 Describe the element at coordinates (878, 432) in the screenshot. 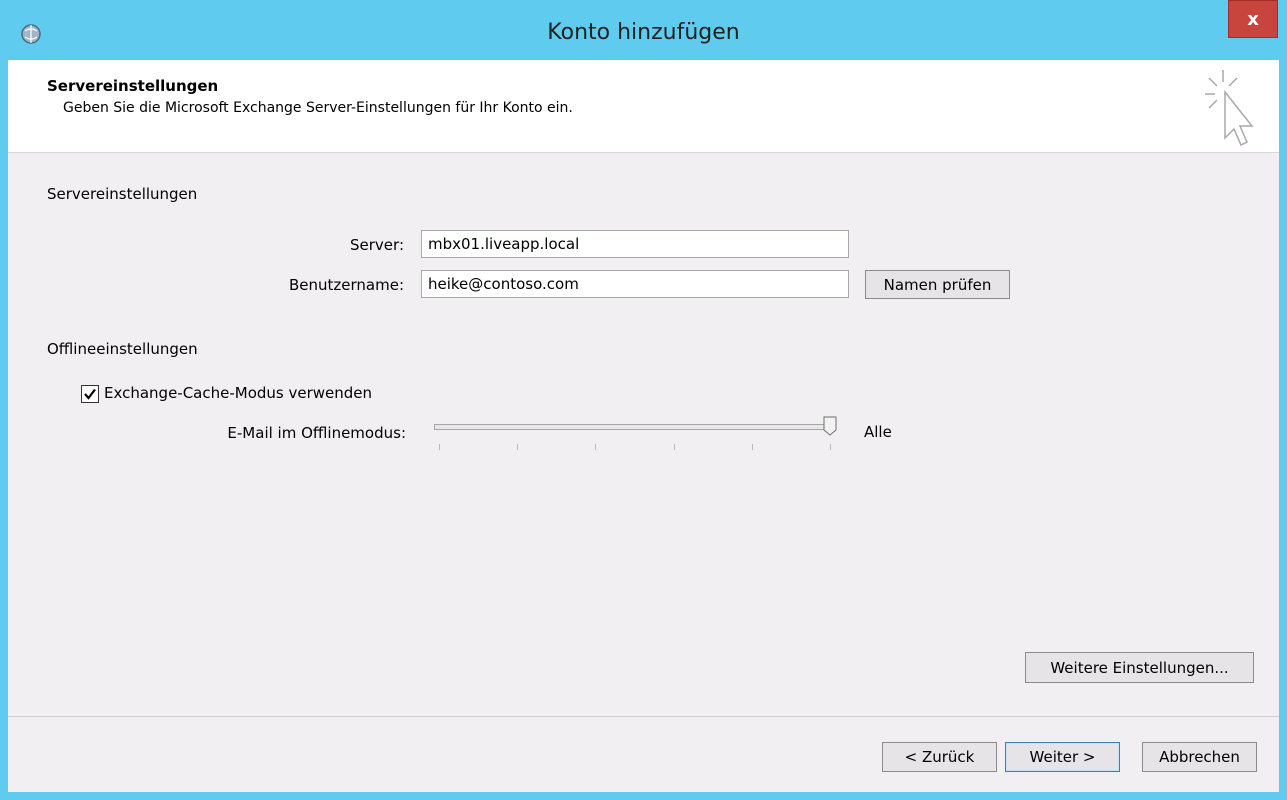

I see `slider-value-label: Alle` at that location.